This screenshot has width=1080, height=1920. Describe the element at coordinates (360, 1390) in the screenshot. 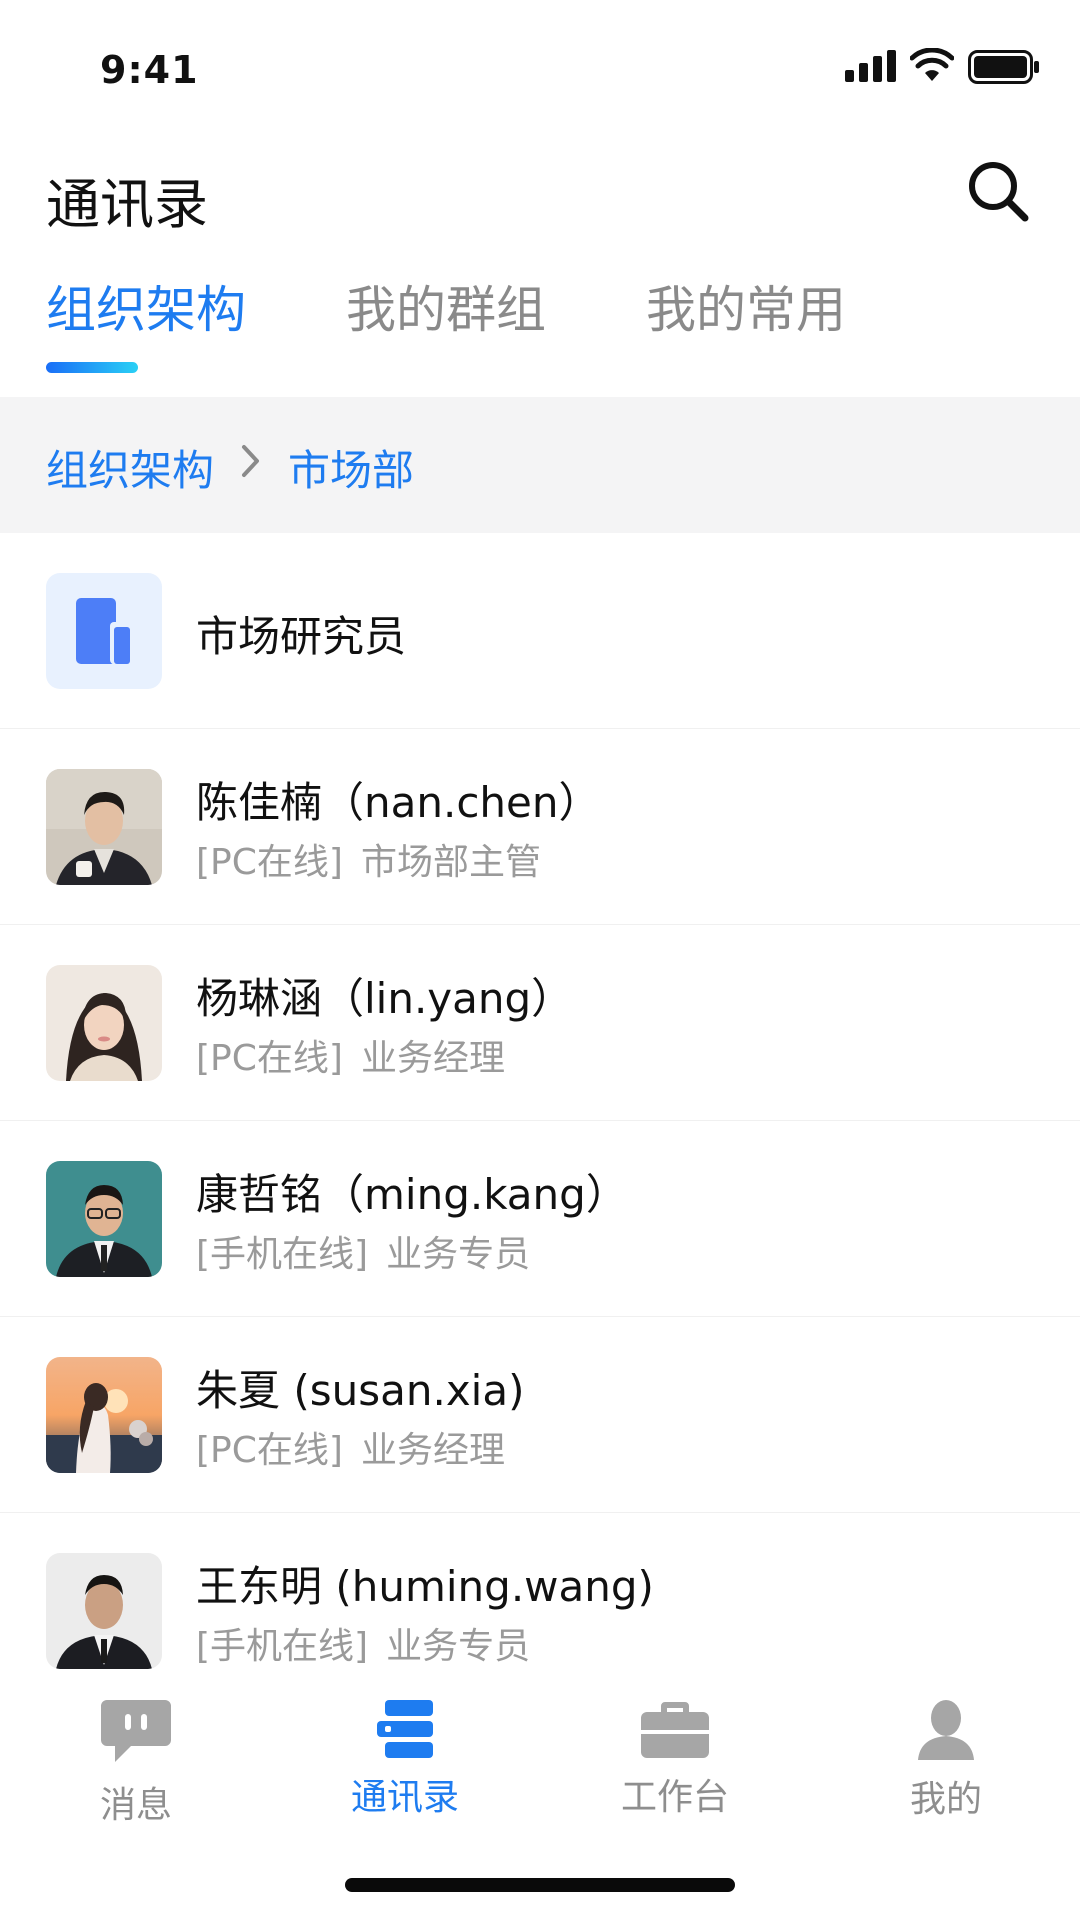

I see `contact-name: 朱夏 (susan.xia)` at that location.